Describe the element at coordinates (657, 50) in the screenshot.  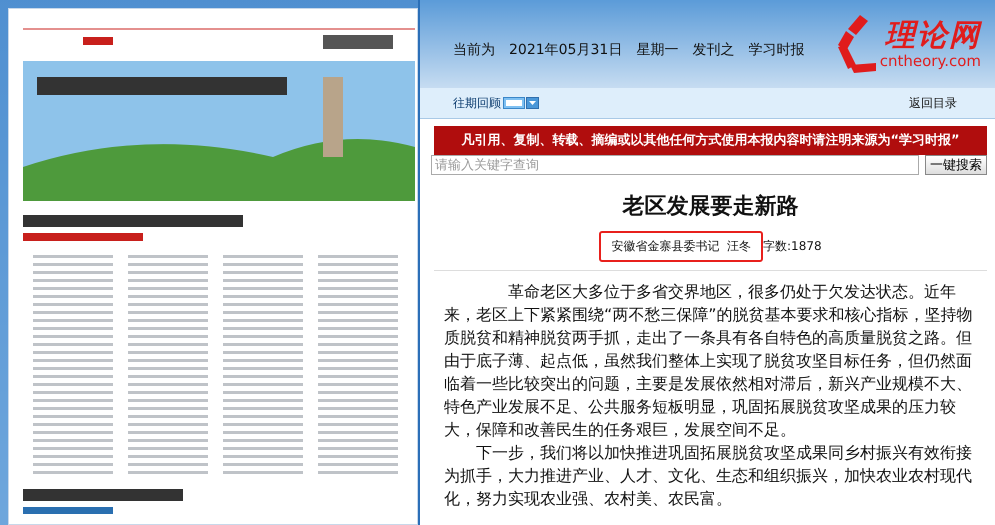
I see `date-line-text: 星期一` at that location.